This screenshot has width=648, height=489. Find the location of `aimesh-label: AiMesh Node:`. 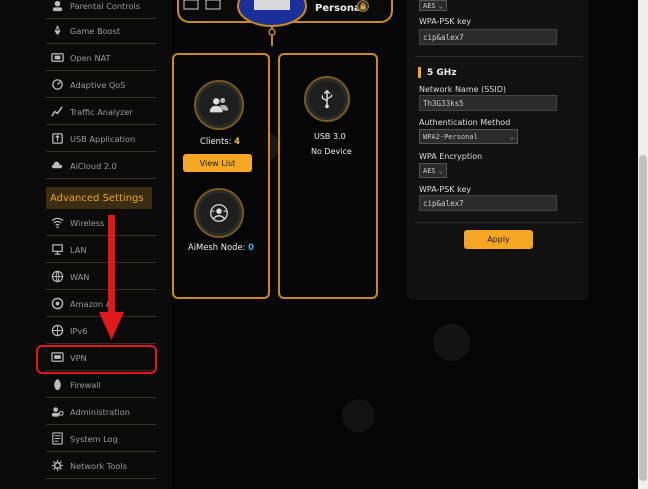

aimesh-label: AiMesh Node: is located at coordinates (217, 247).